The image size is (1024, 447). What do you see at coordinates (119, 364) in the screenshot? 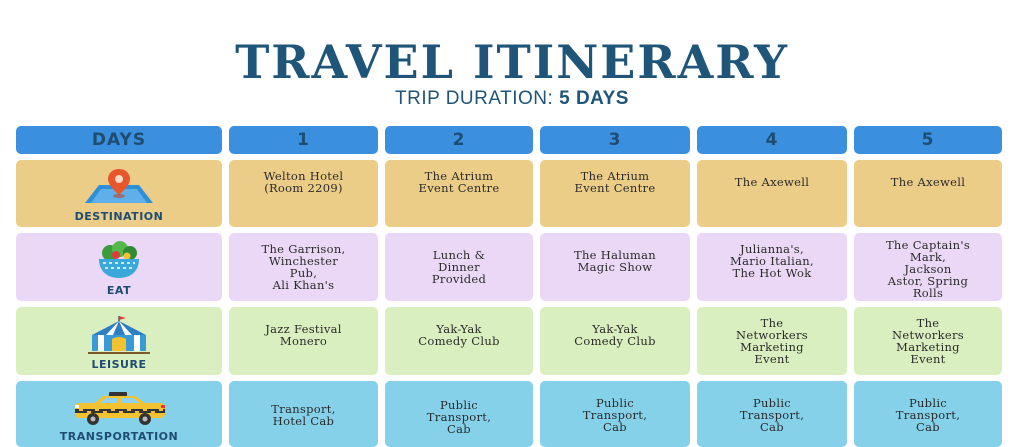
I see `row-label-text: LEISURE` at bounding box center [119, 364].